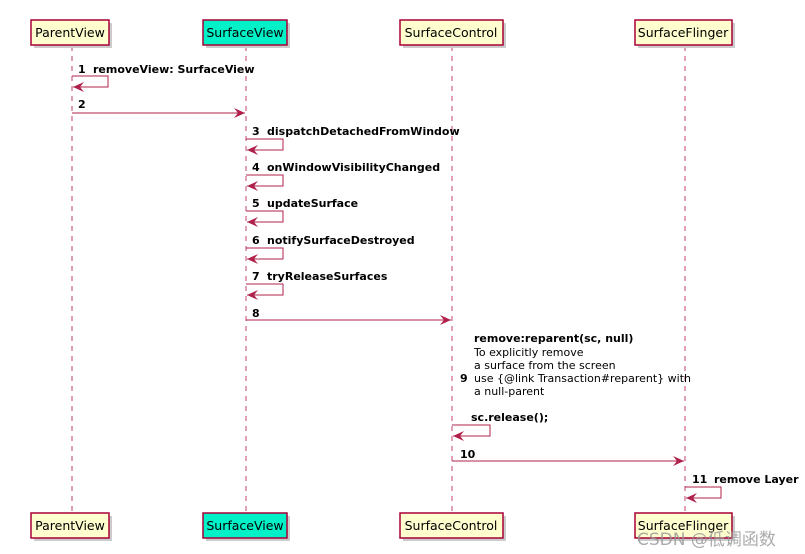  I want to click on participant-surfaceview-top: SurfaceView, so click(246, 33).